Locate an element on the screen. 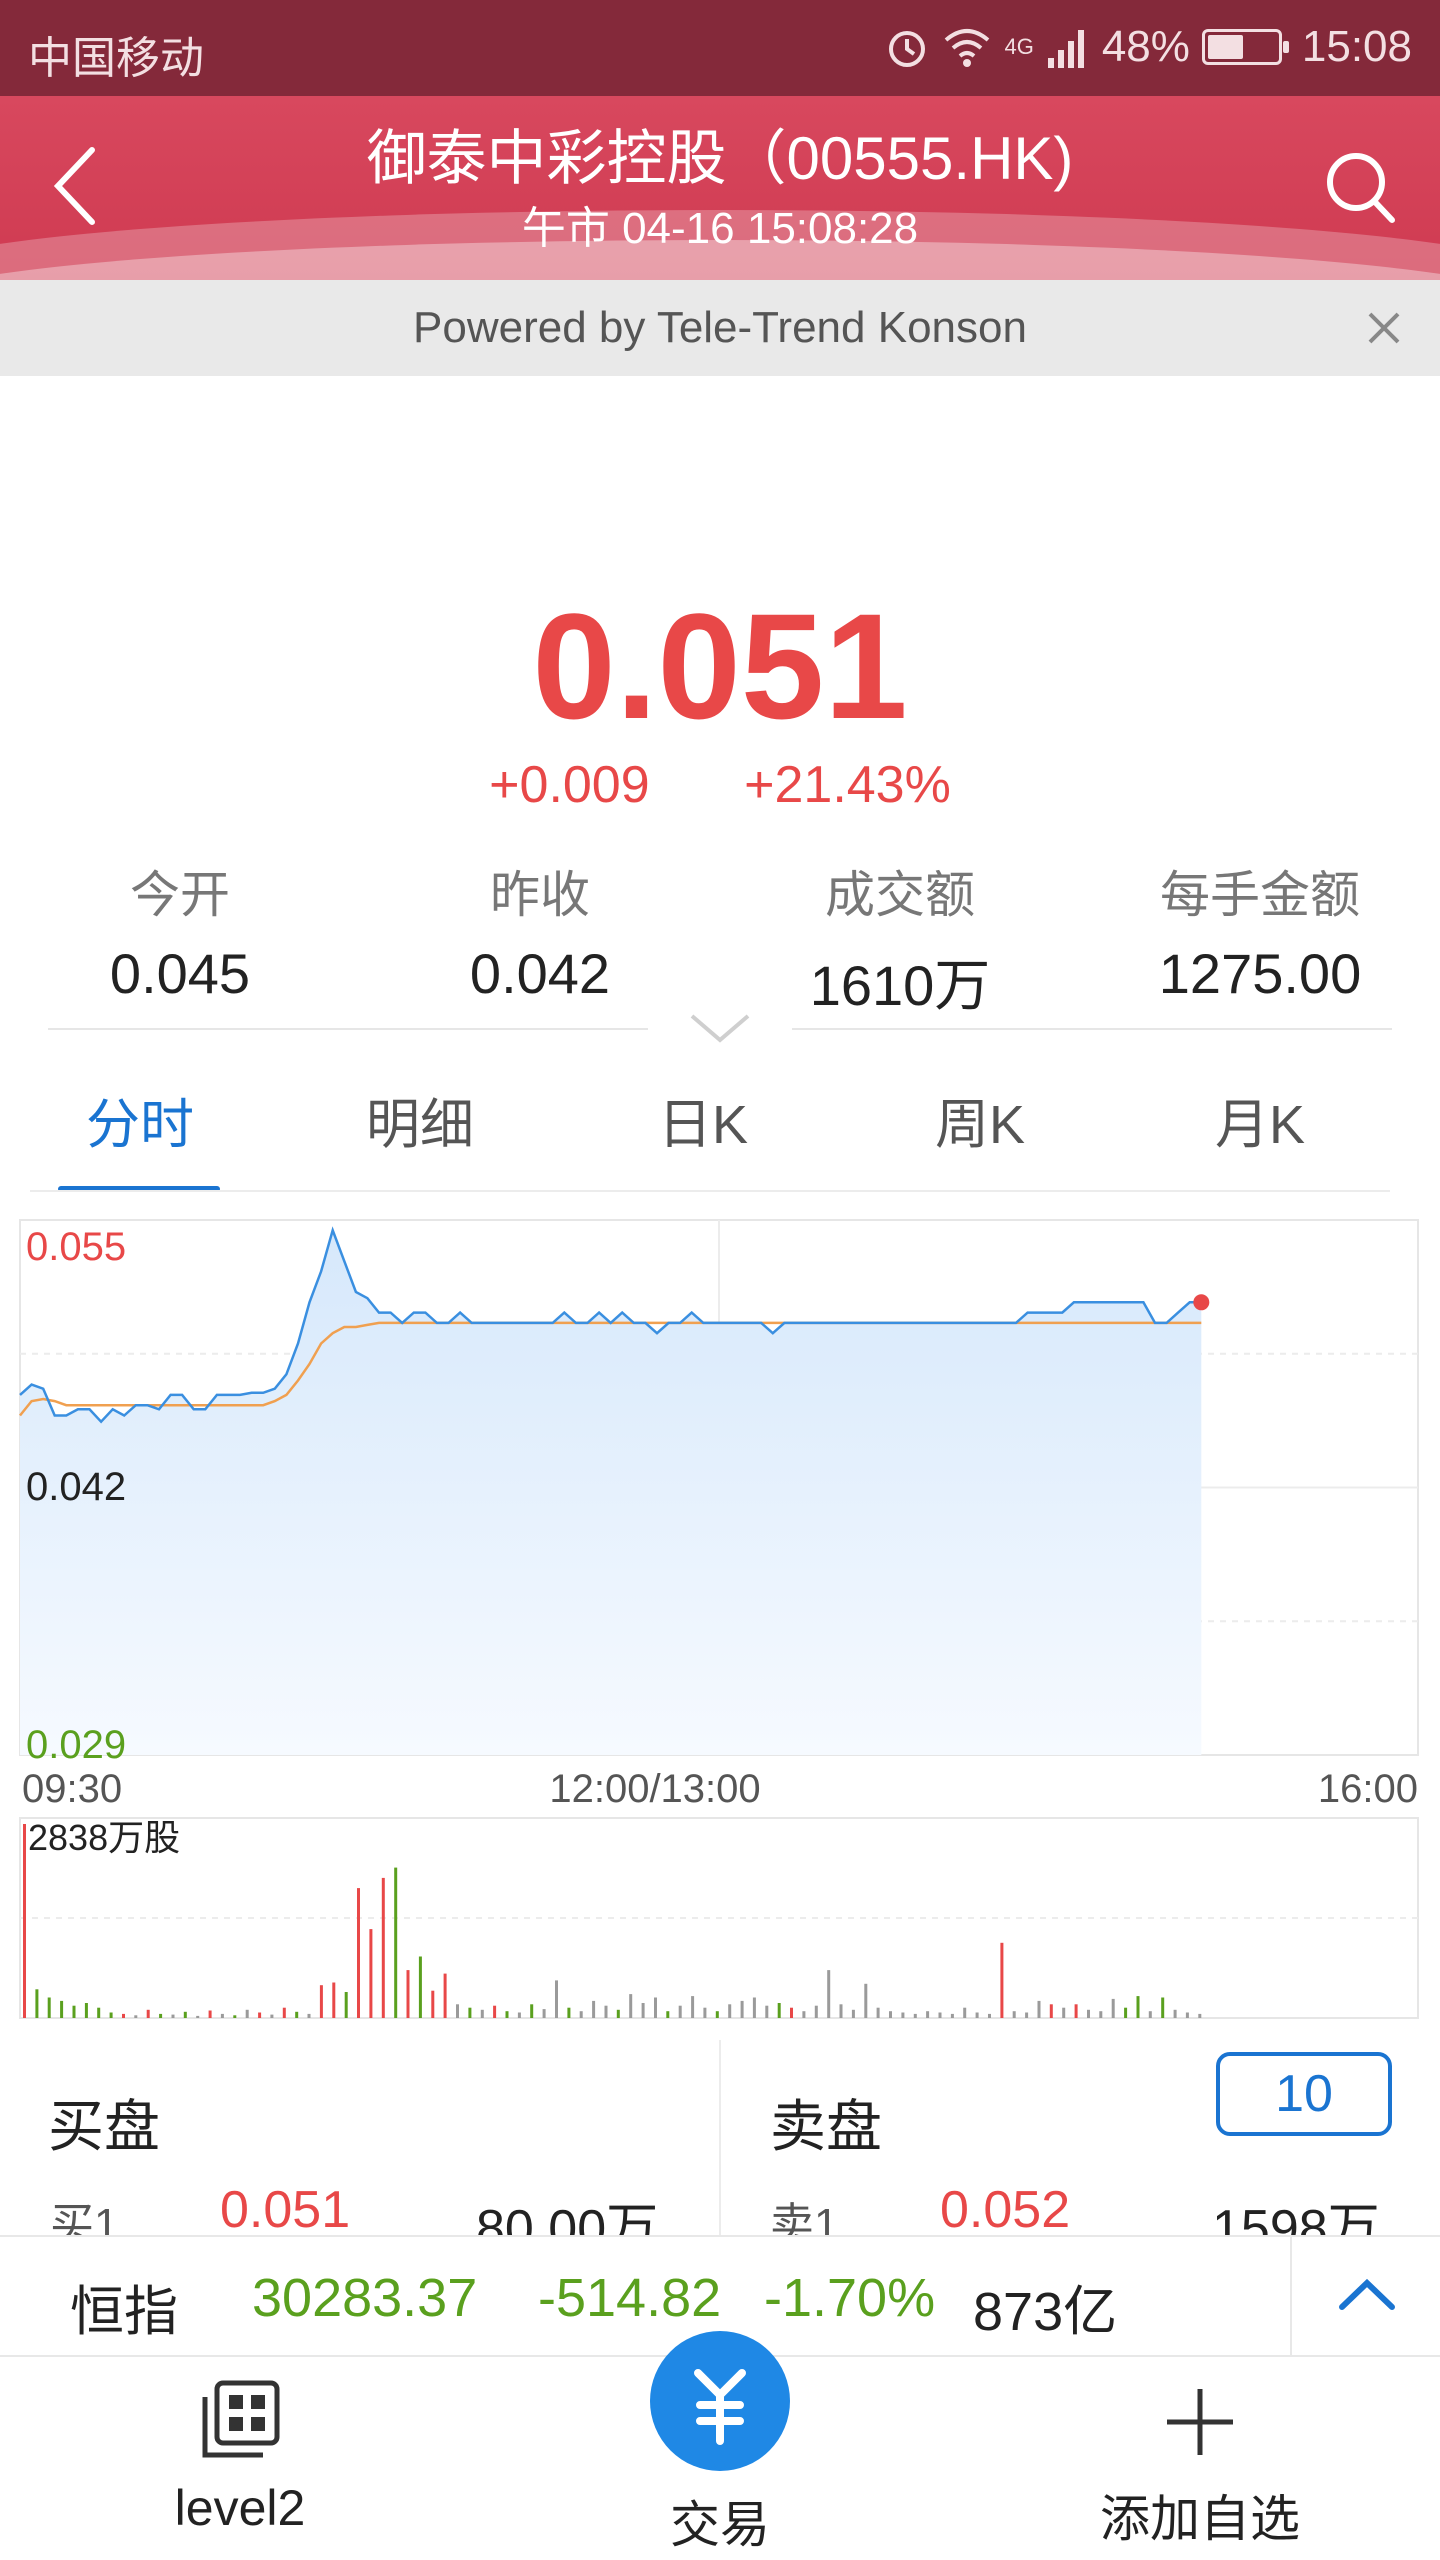 The image size is (1440, 2560). network-type: 4G is located at coordinates (1019, 46).